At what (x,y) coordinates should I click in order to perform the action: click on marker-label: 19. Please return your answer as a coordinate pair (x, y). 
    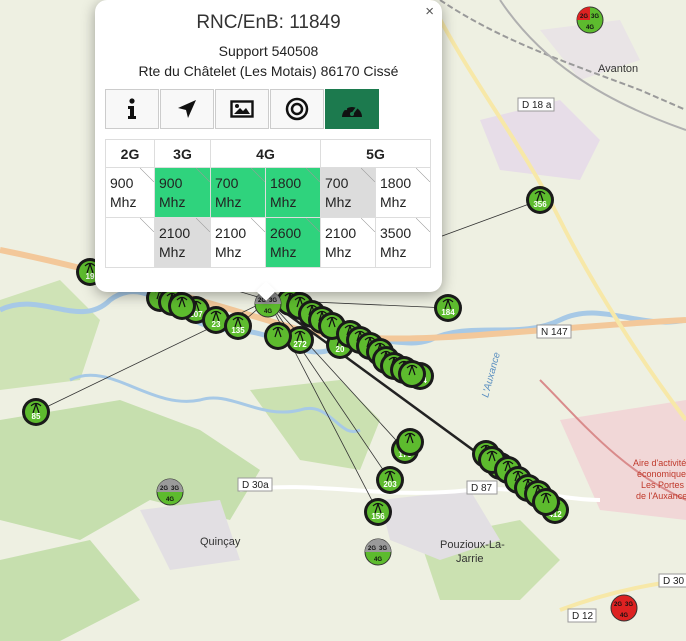
    Looking at the image, I should click on (90, 276).